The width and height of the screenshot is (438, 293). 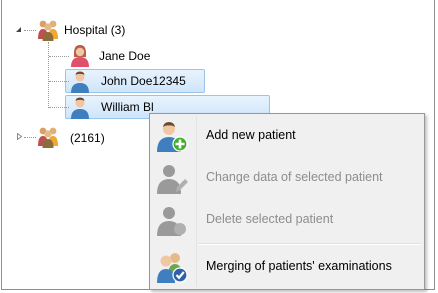 What do you see at coordinates (172, 268) in the screenshot?
I see `merge-patients-icon` at bounding box center [172, 268].